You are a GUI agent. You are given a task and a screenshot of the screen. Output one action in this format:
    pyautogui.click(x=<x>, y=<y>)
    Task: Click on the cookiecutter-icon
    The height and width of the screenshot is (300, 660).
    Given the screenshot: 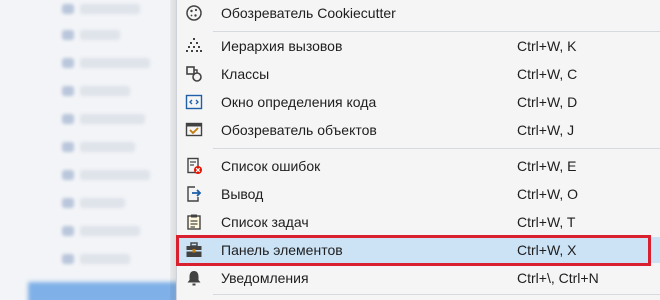 What is the action you would take?
    pyautogui.click(x=194, y=13)
    